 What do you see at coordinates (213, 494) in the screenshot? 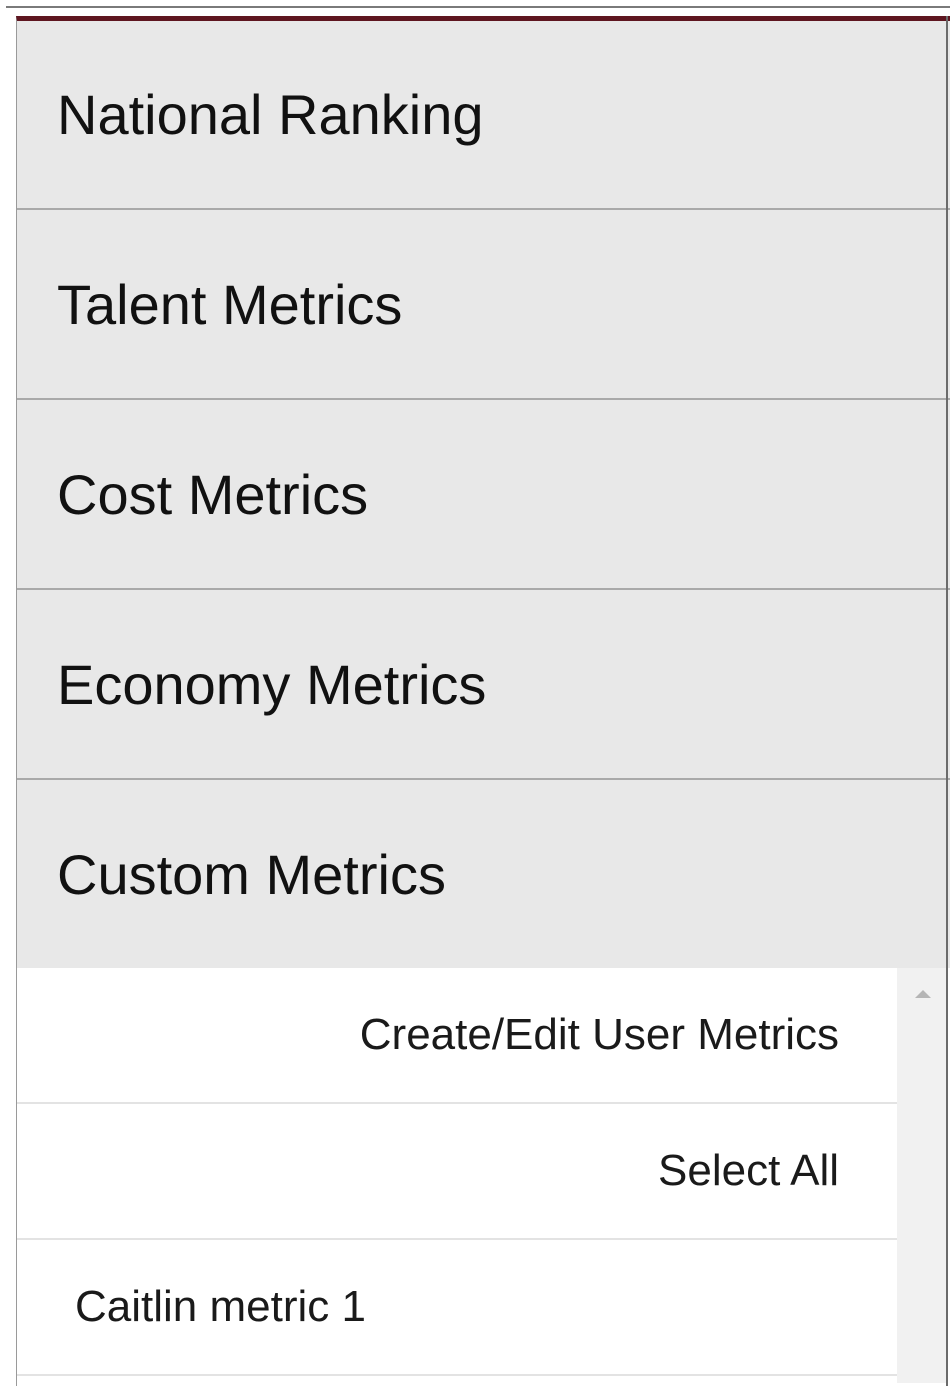
I see `accordion-header-label: Cost Metrics` at bounding box center [213, 494].